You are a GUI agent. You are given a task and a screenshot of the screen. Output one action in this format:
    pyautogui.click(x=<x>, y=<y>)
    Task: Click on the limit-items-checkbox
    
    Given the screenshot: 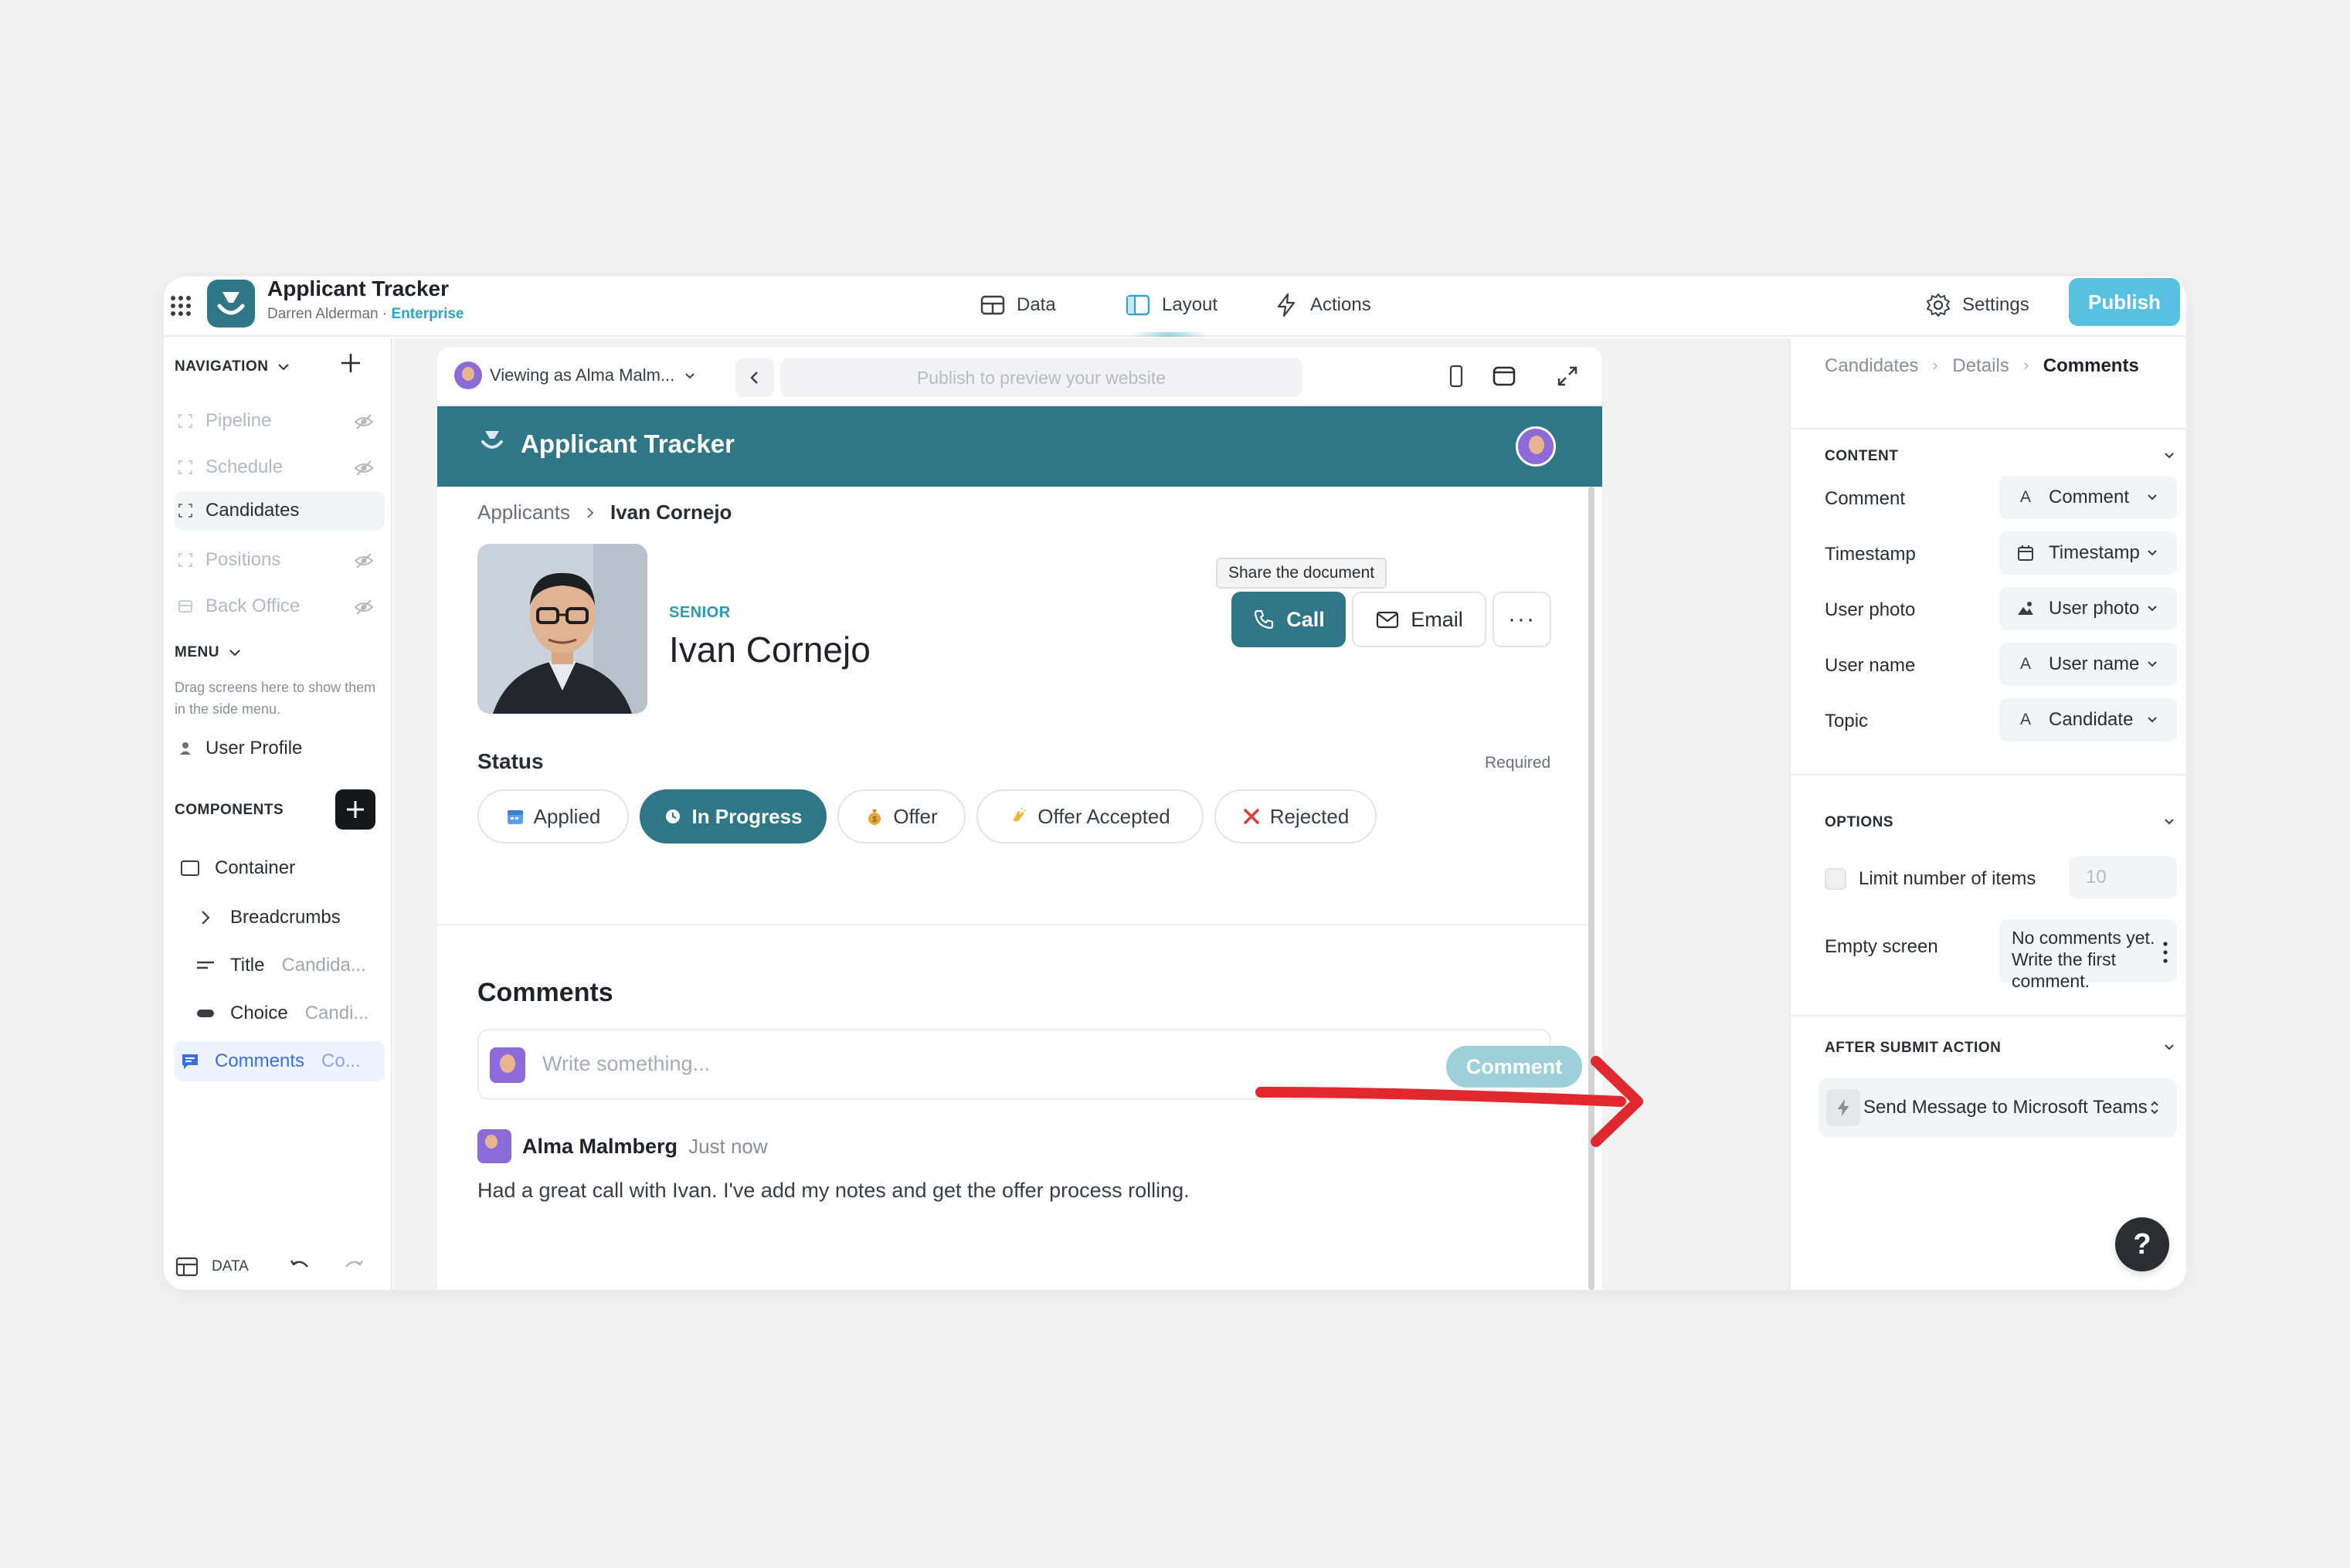 What is the action you would take?
    pyautogui.click(x=1836, y=879)
    